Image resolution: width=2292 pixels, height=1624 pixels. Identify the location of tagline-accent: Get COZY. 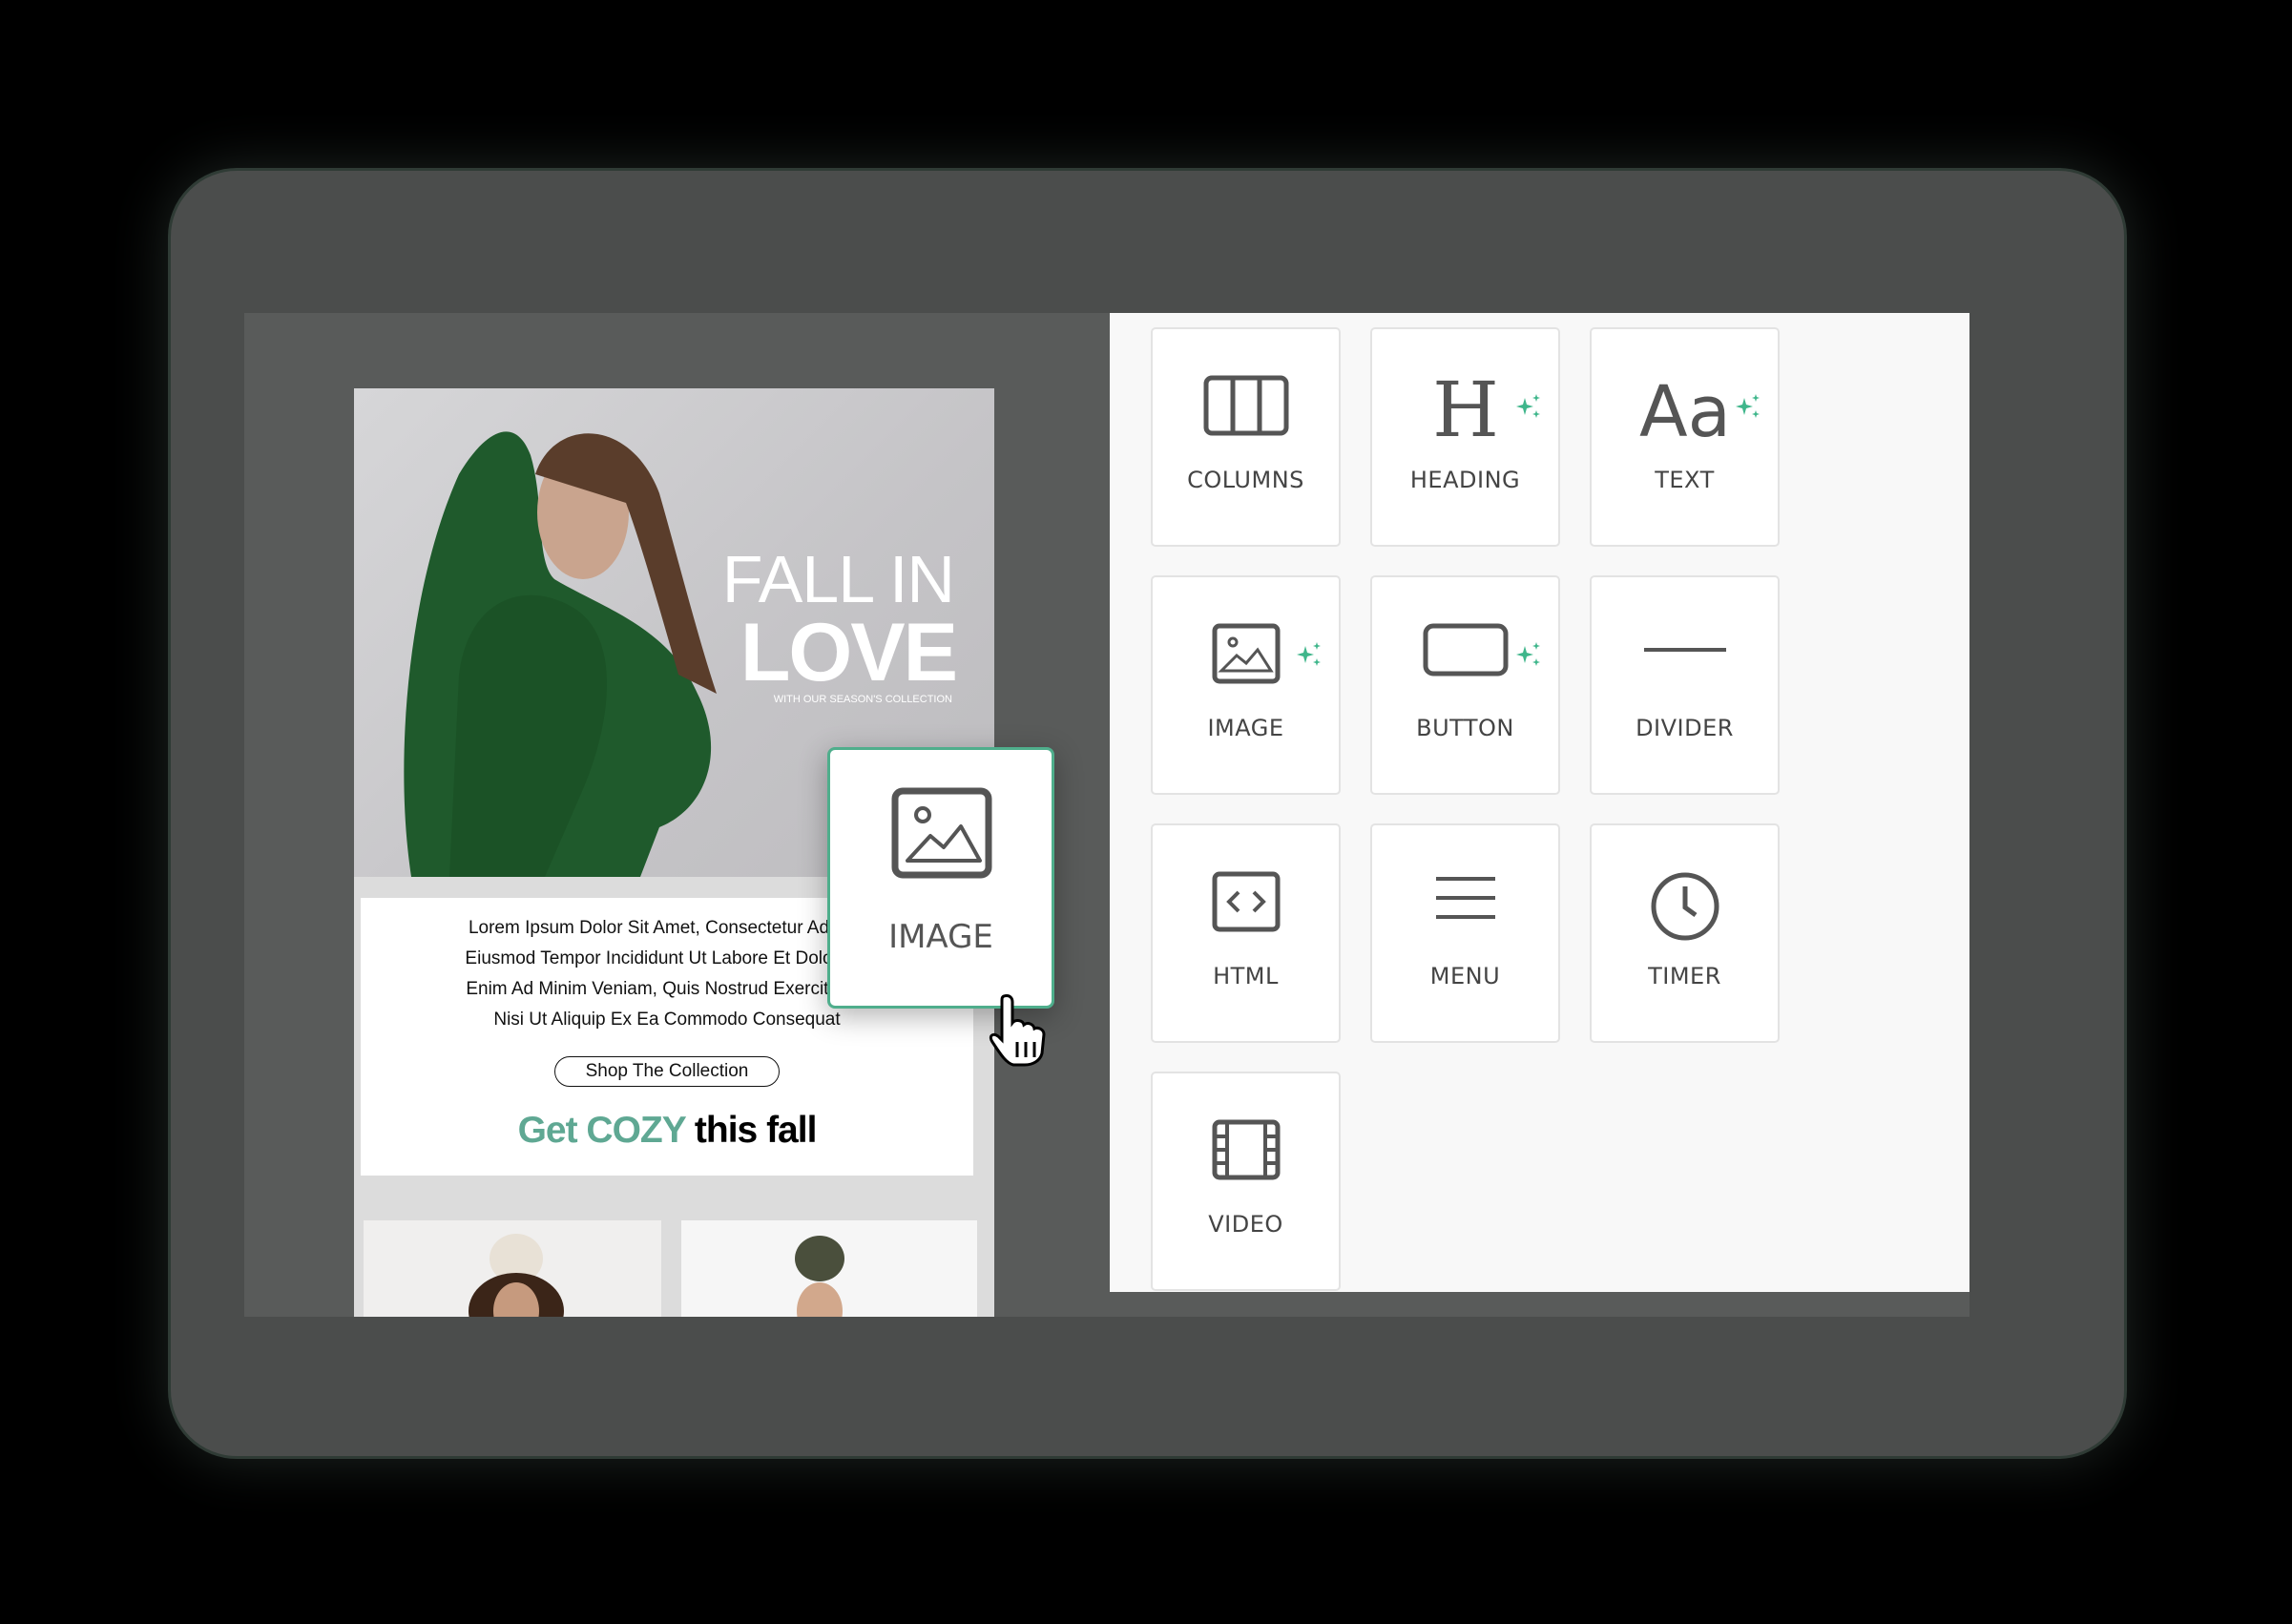
(601, 1130).